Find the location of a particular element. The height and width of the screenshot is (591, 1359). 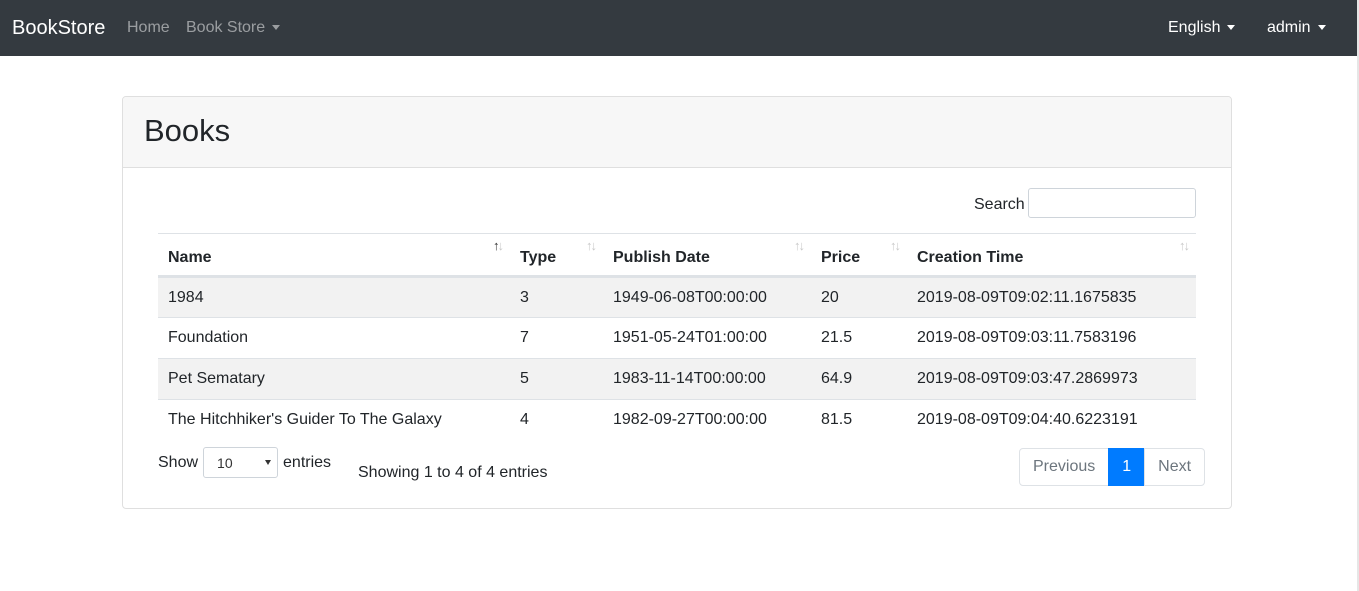

card-header: Books is located at coordinates (677, 132).